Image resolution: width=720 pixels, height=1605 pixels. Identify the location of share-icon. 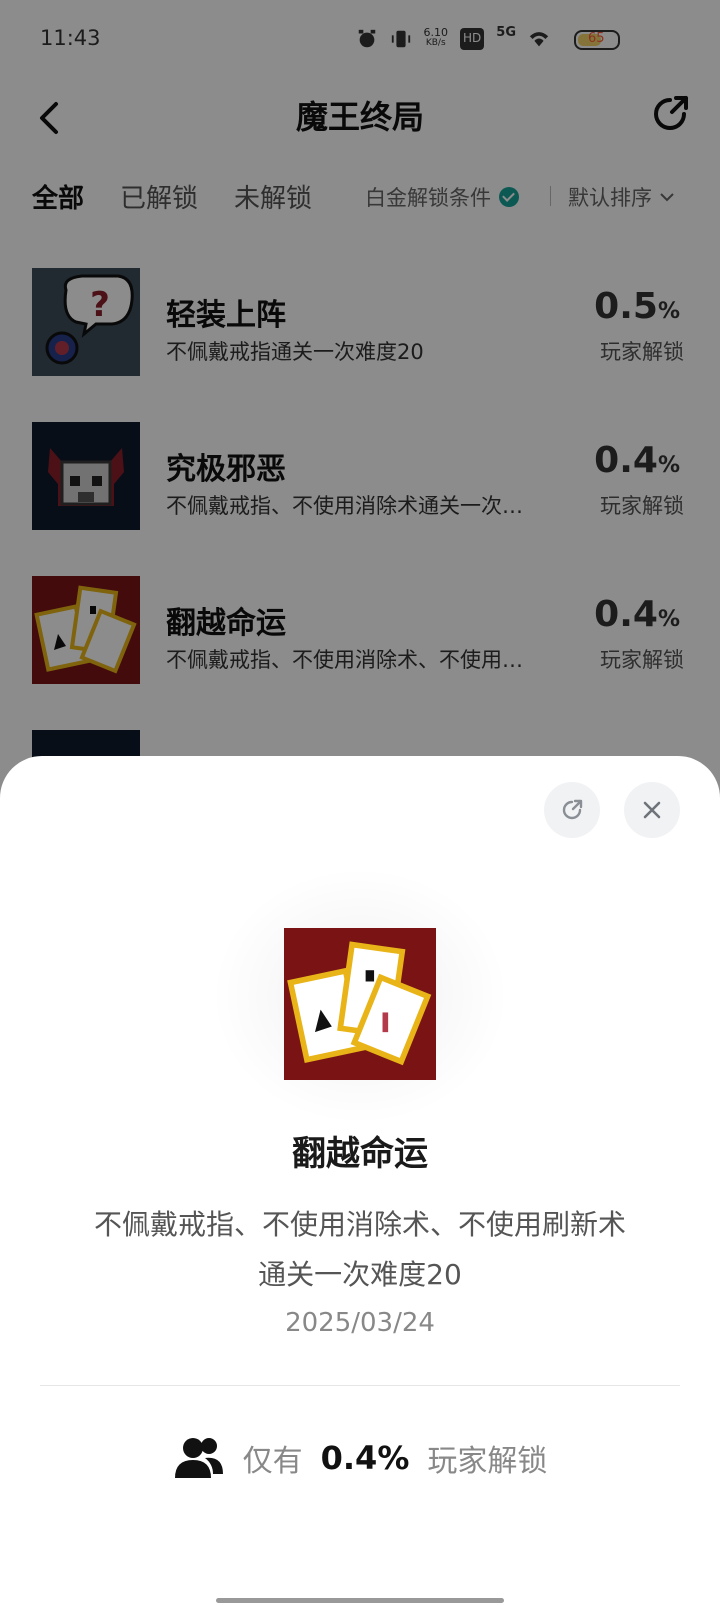
(572, 809).